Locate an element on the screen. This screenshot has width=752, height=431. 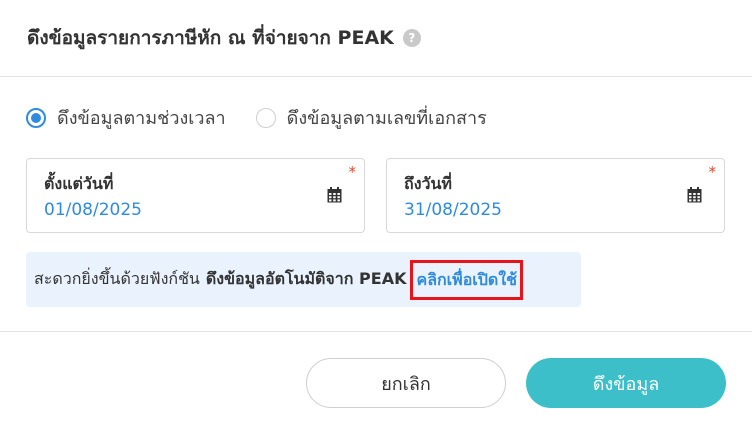
date-to-label: ถึงวันที่ is located at coordinates (428, 183).